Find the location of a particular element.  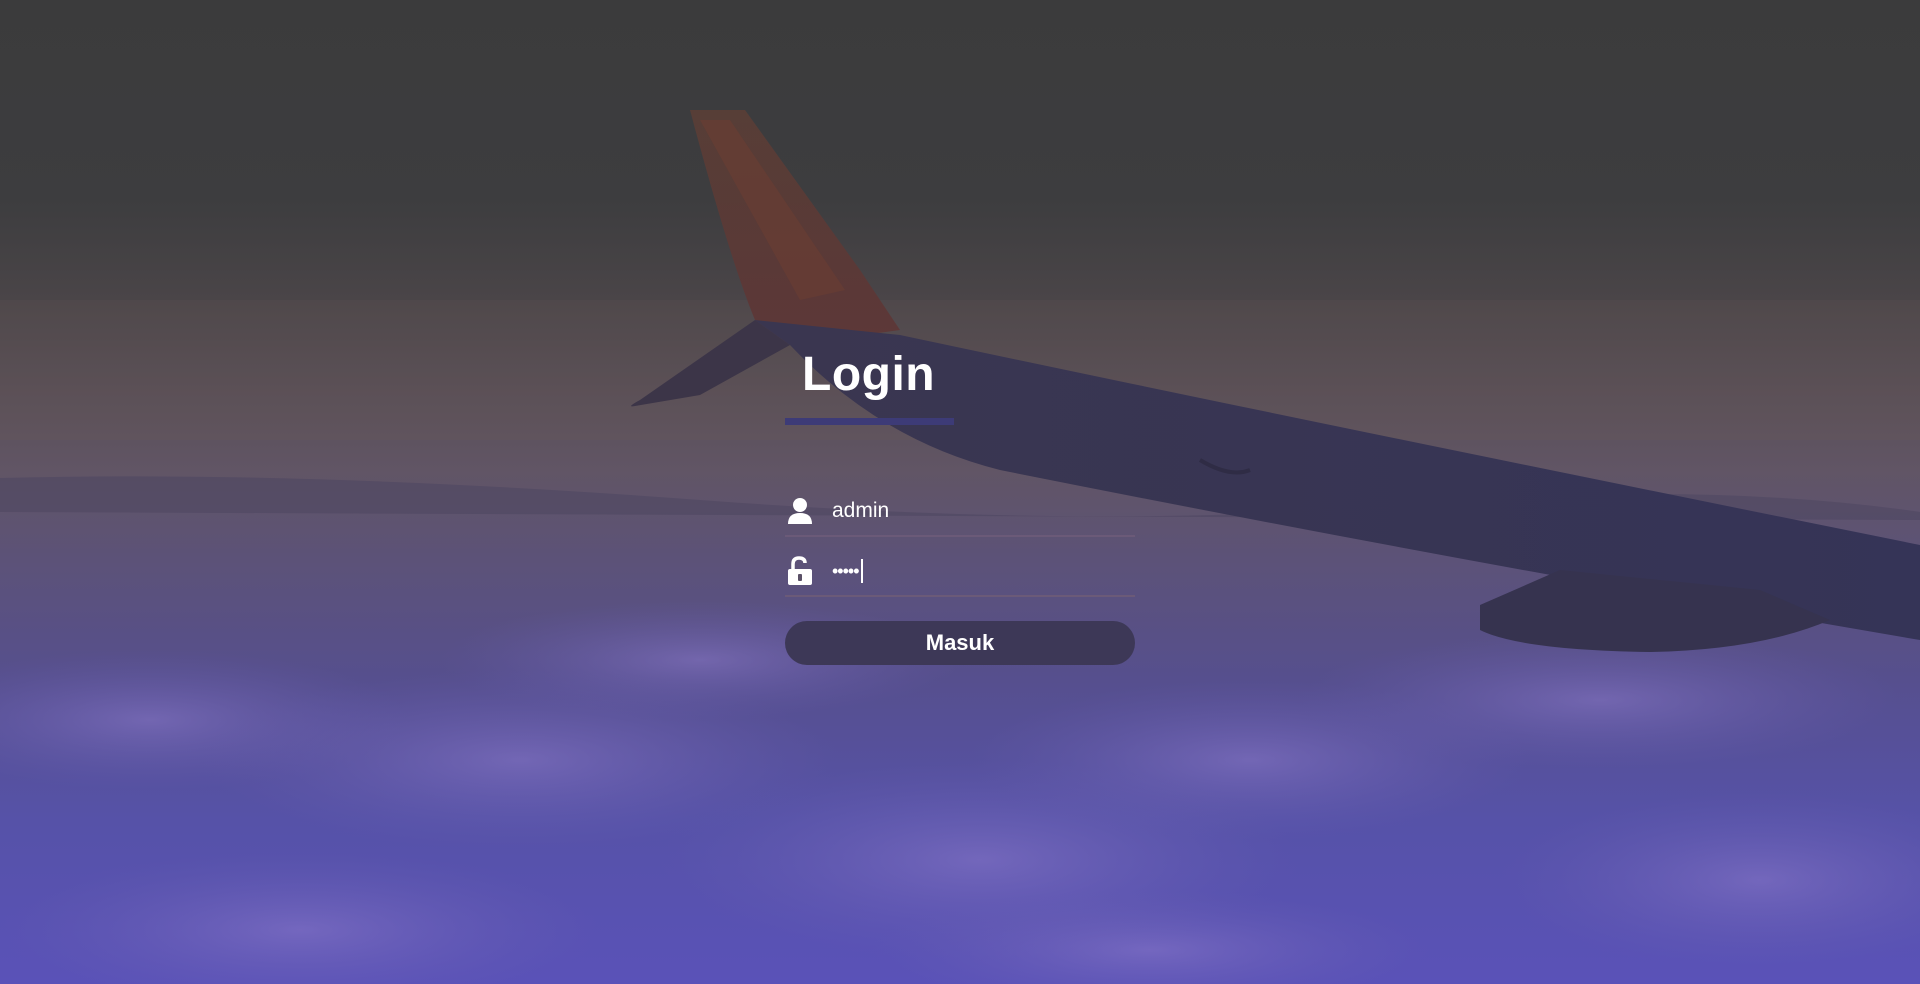

password-field: ••••• is located at coordinates (960, 572).